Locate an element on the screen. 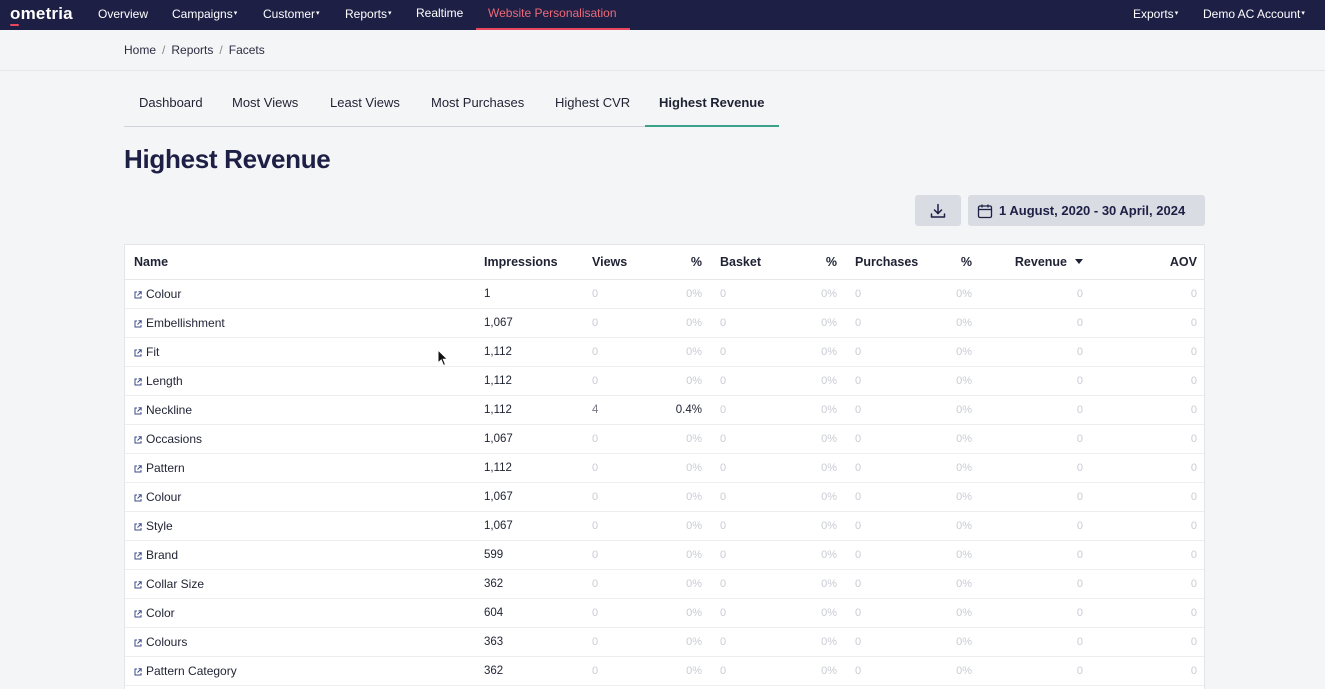  breadcrumb-home: Home is located at coordinates (140, 50).